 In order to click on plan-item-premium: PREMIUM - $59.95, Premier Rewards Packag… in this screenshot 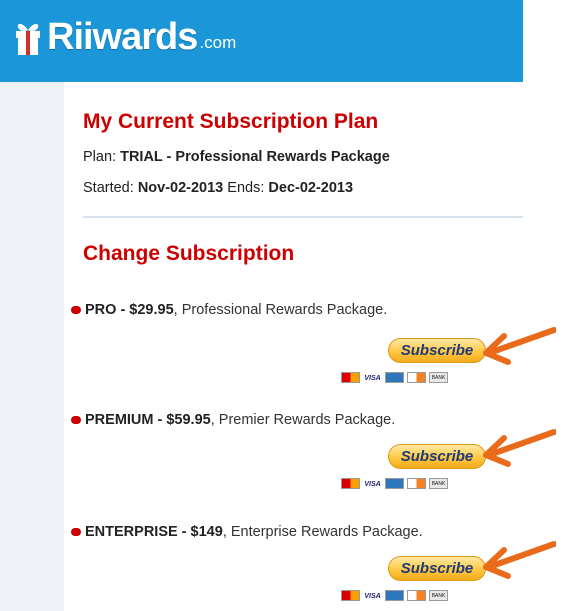, I will do `click(233, 420)`.